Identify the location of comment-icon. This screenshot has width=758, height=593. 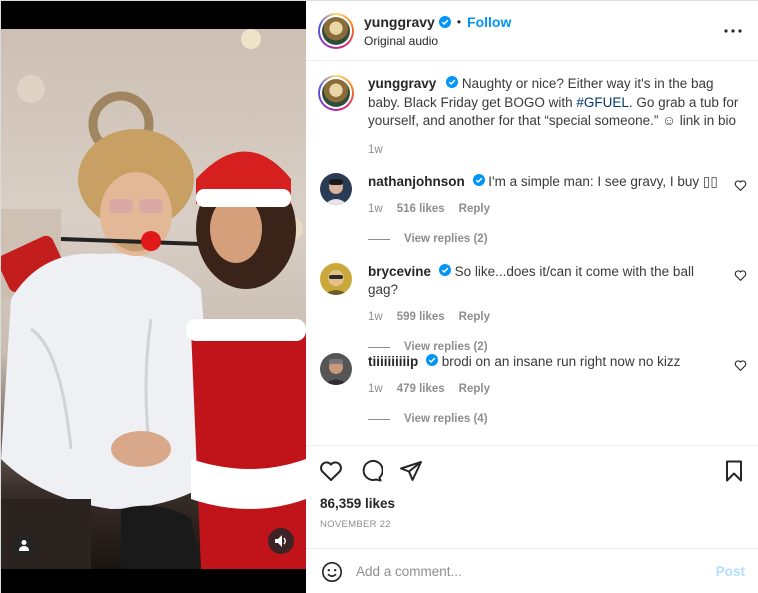
(371, 471).